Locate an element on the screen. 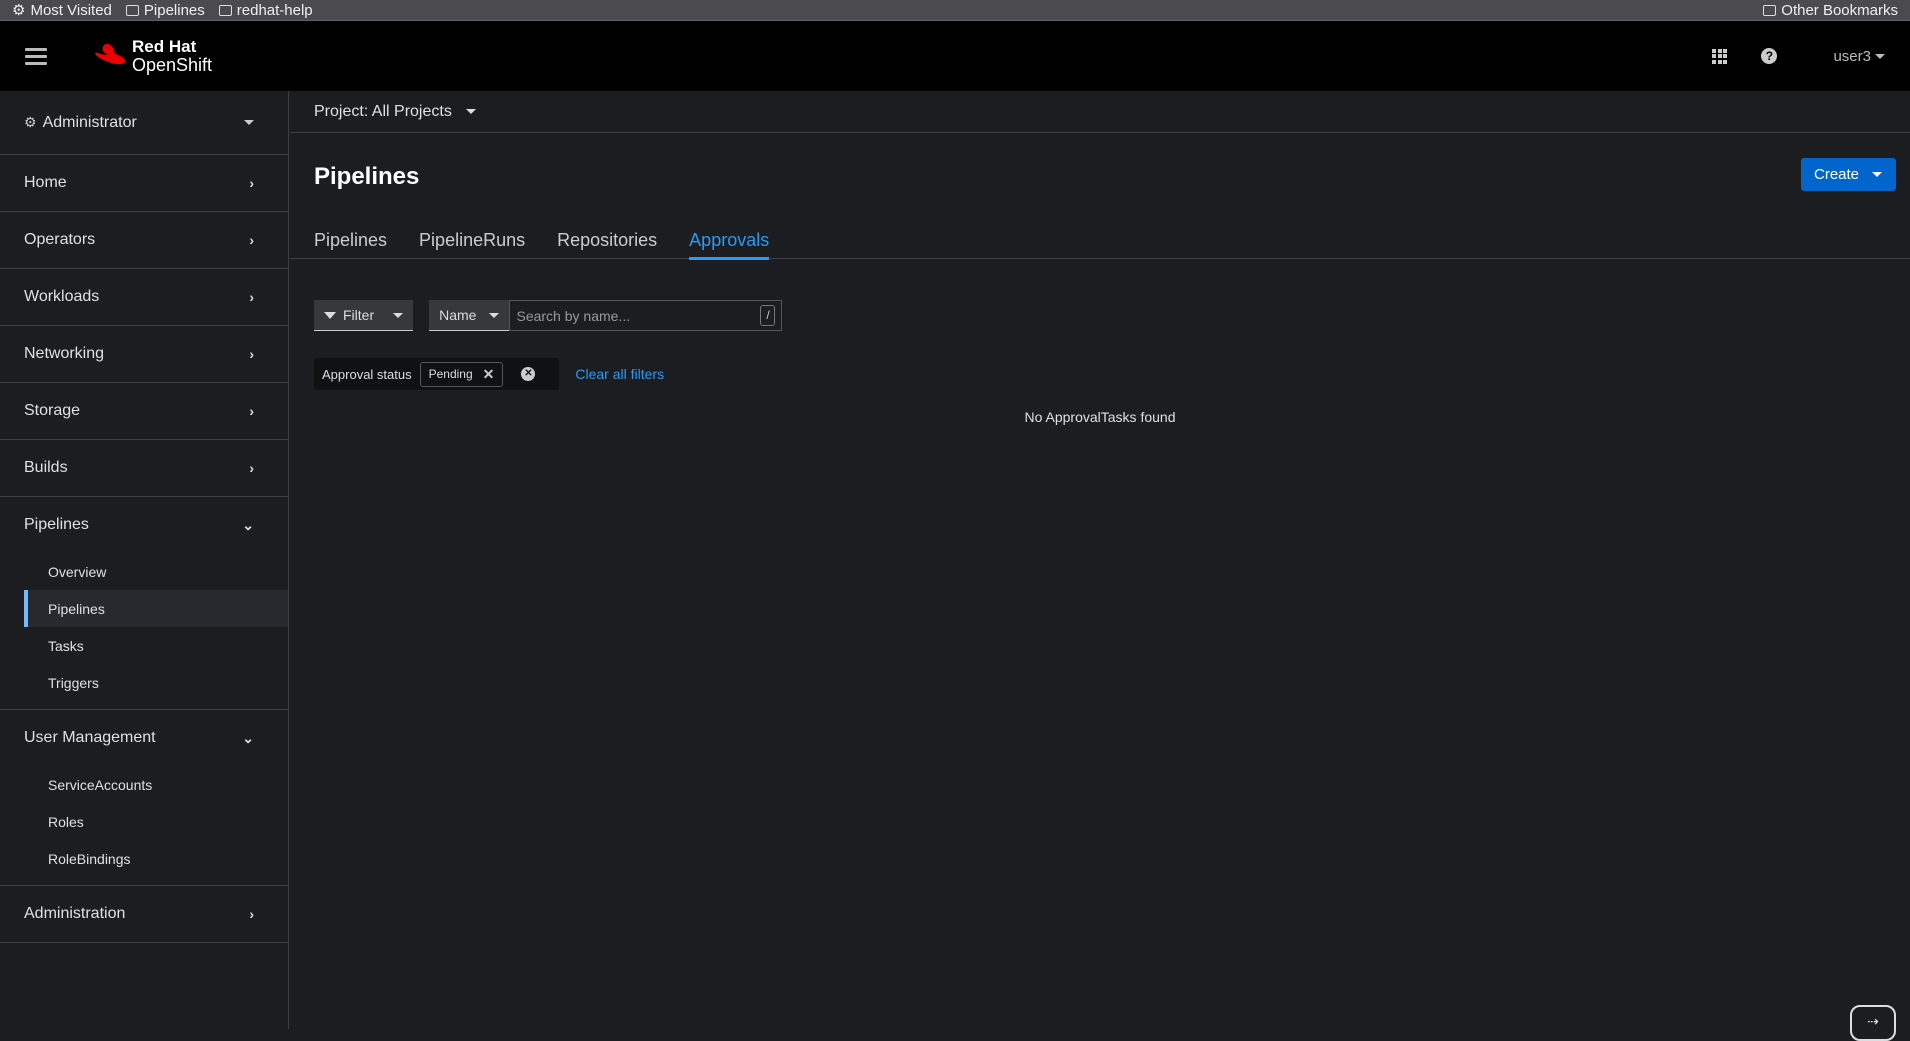 Image resolution: width=1910 pixels, height=1041 pixels. nav-home: Home › is located at coordinates (144, 183).